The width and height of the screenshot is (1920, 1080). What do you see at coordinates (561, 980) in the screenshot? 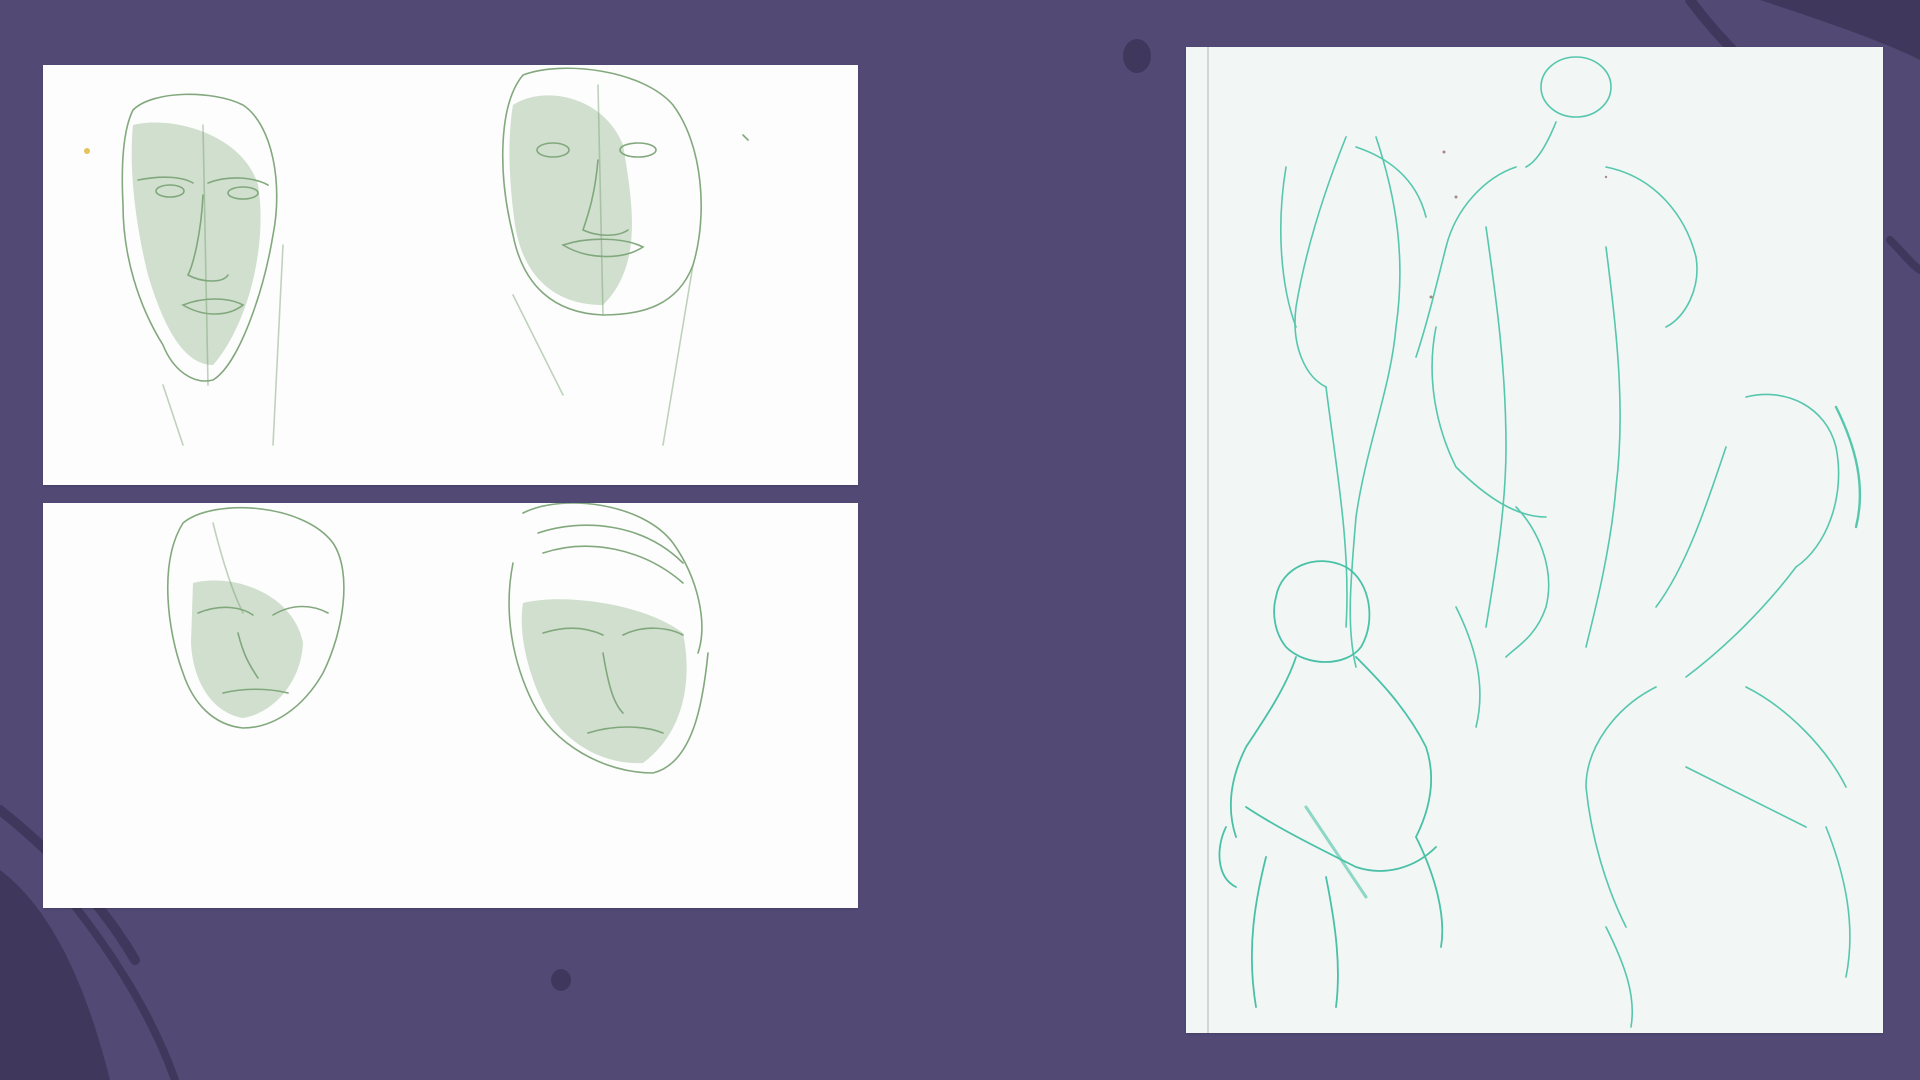
I see `ink-dot-bottom` at bounding box center [561, 980].